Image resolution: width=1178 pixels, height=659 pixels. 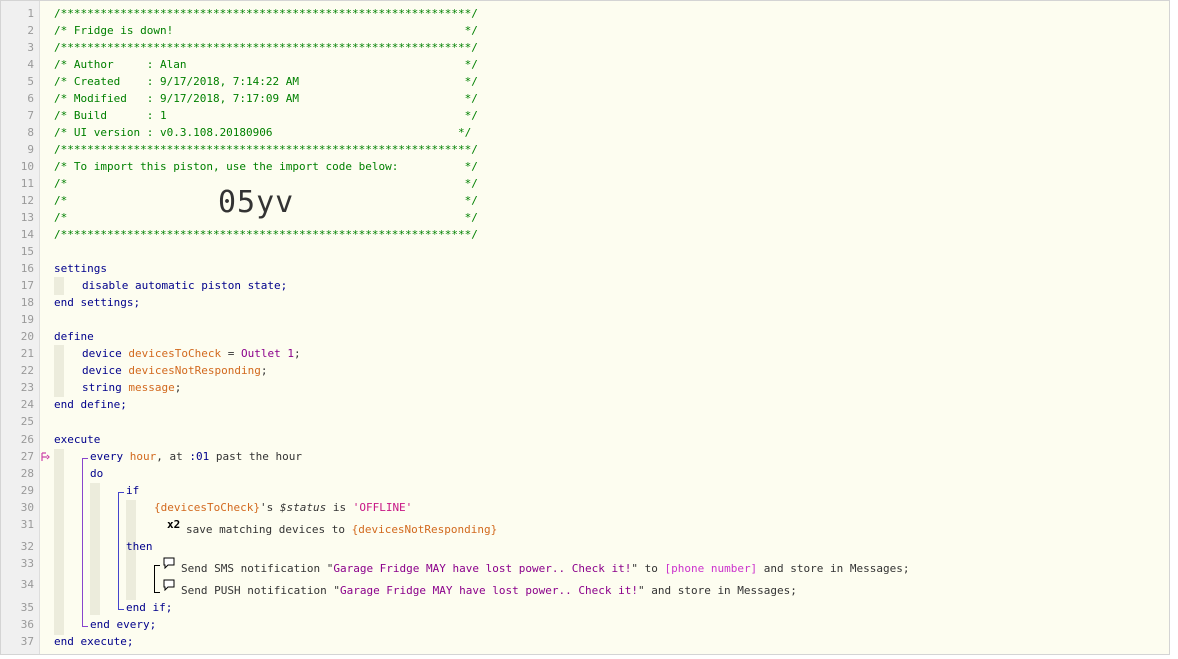 What do you see at coordinates (174, 371) in the screenshot?
I see `define-devices-not-responding: device devicesNotResponding;` at bounding box center [174, 371].